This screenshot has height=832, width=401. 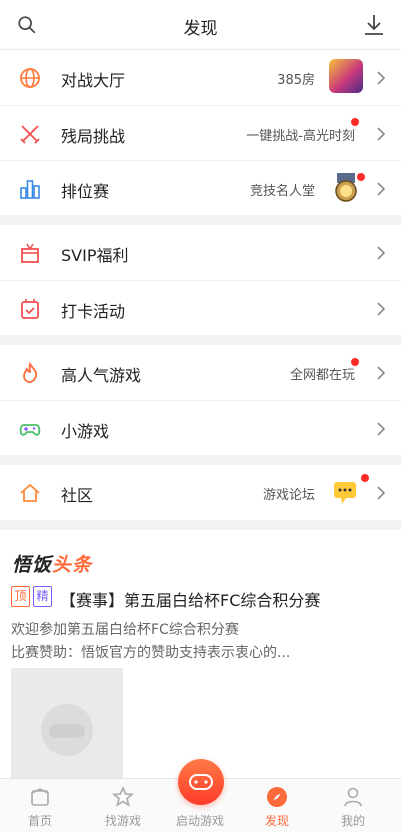 I want to click on menu-item-community: 社区 游戏论坛, so click(x=200, y=492).